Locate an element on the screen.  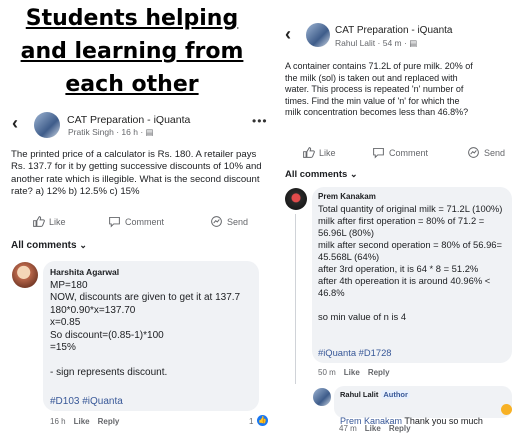
reaction-count: 1 is located at coordinates (251, 421).